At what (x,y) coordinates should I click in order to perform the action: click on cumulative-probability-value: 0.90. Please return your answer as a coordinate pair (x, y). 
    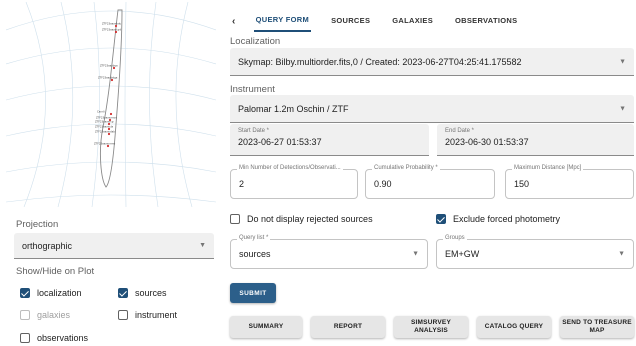
    Looking at the image, I should click on (383, 184).